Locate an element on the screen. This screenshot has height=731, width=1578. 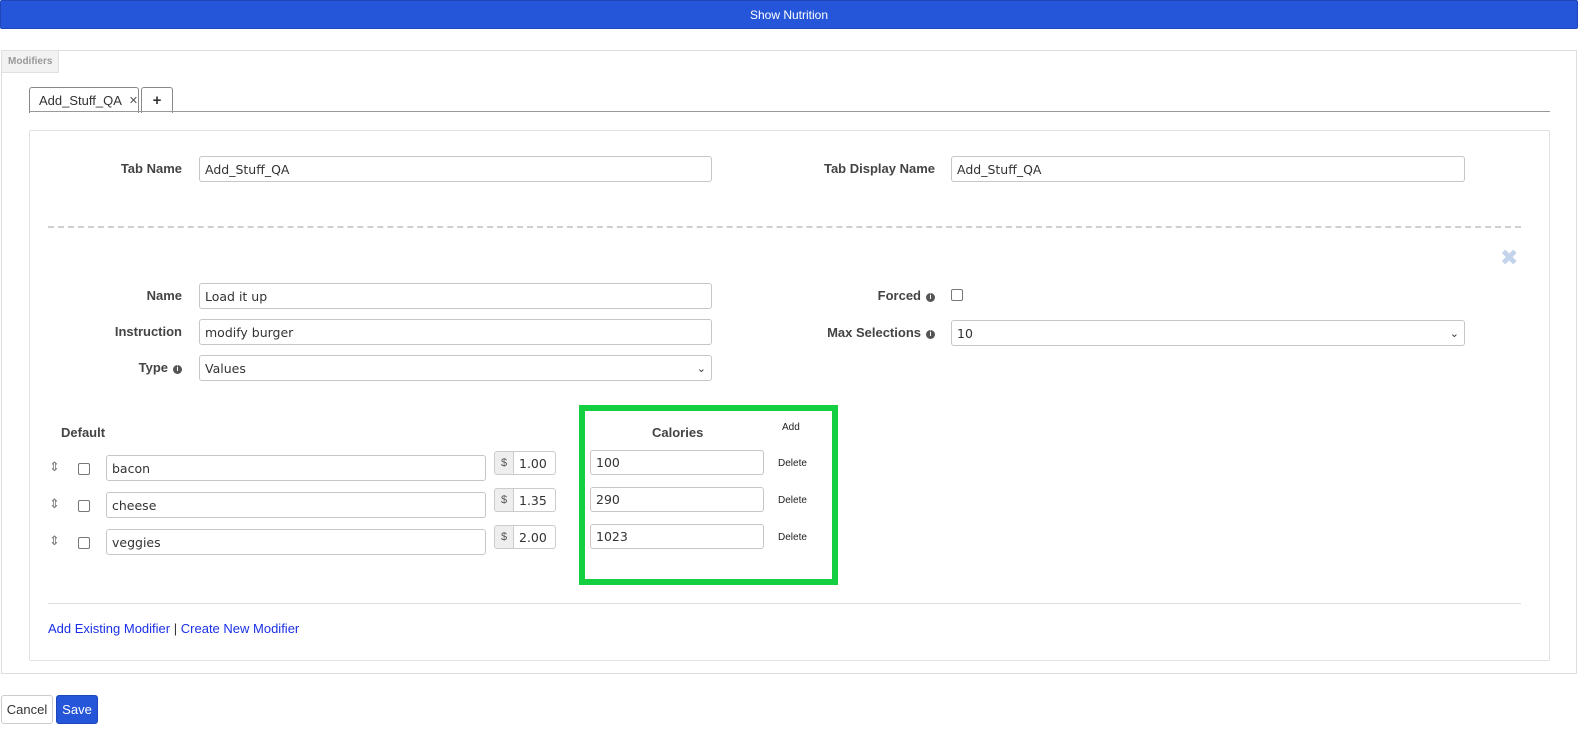
tab-label: Add_Stuff_QA is located at coordinates (80, 100).